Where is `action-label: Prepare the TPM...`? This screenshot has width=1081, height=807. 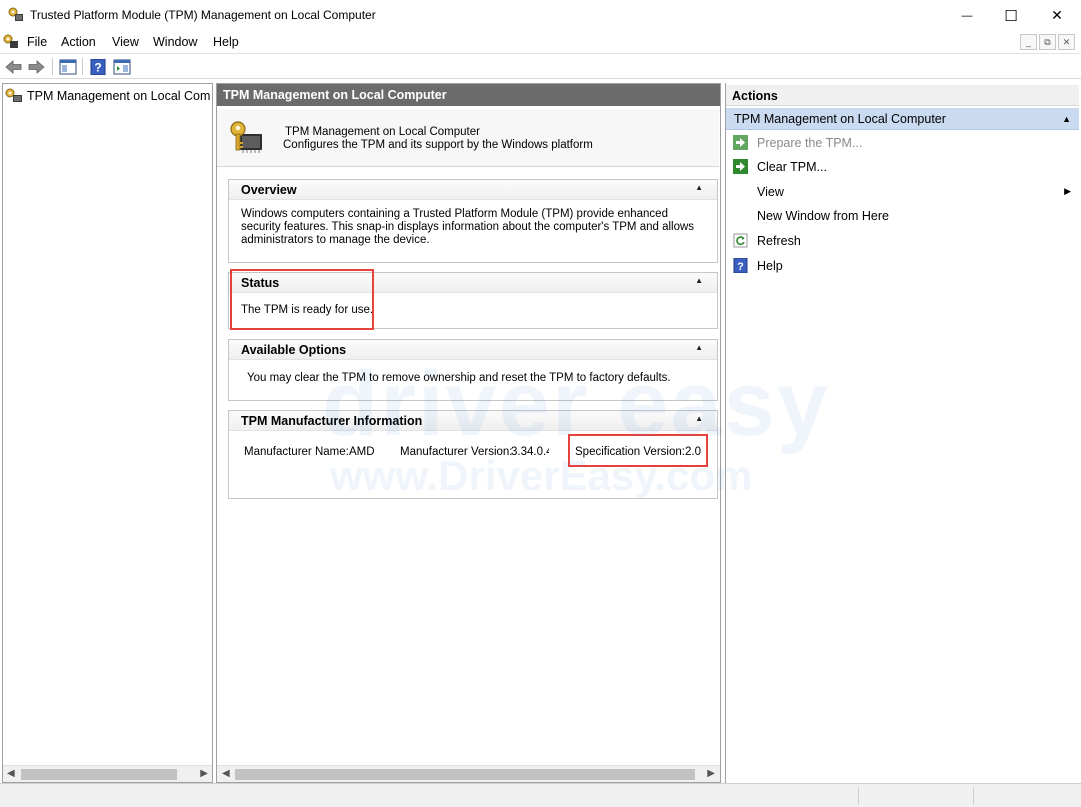
action-label: Prepare the TPM... is located at coordinates (810, 143).